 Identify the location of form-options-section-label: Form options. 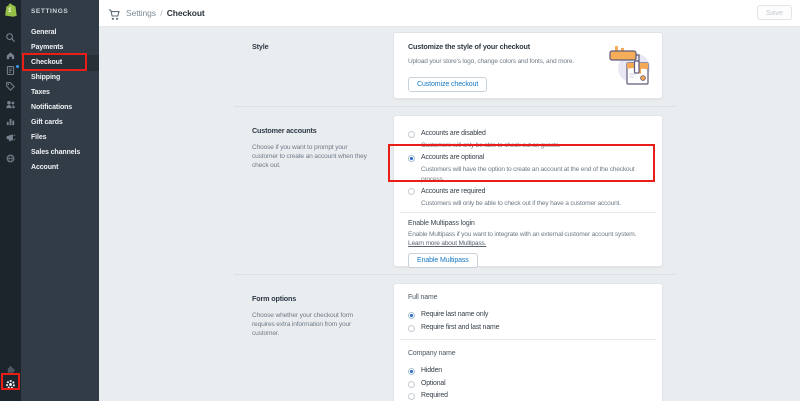
(274, 298).